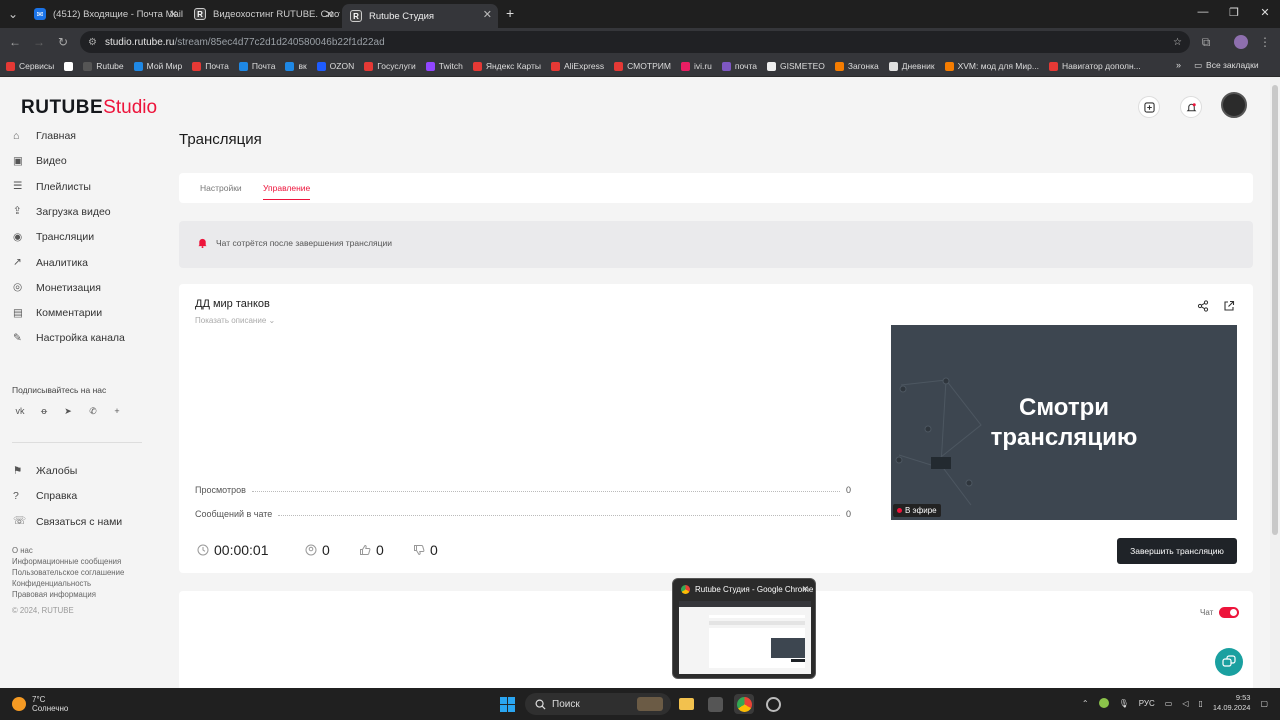  What do you see at coordinates (57, 288) in the screenshot?
I see `sidebar-item: ◎ Монетизация` at bounding box center [57, 288].